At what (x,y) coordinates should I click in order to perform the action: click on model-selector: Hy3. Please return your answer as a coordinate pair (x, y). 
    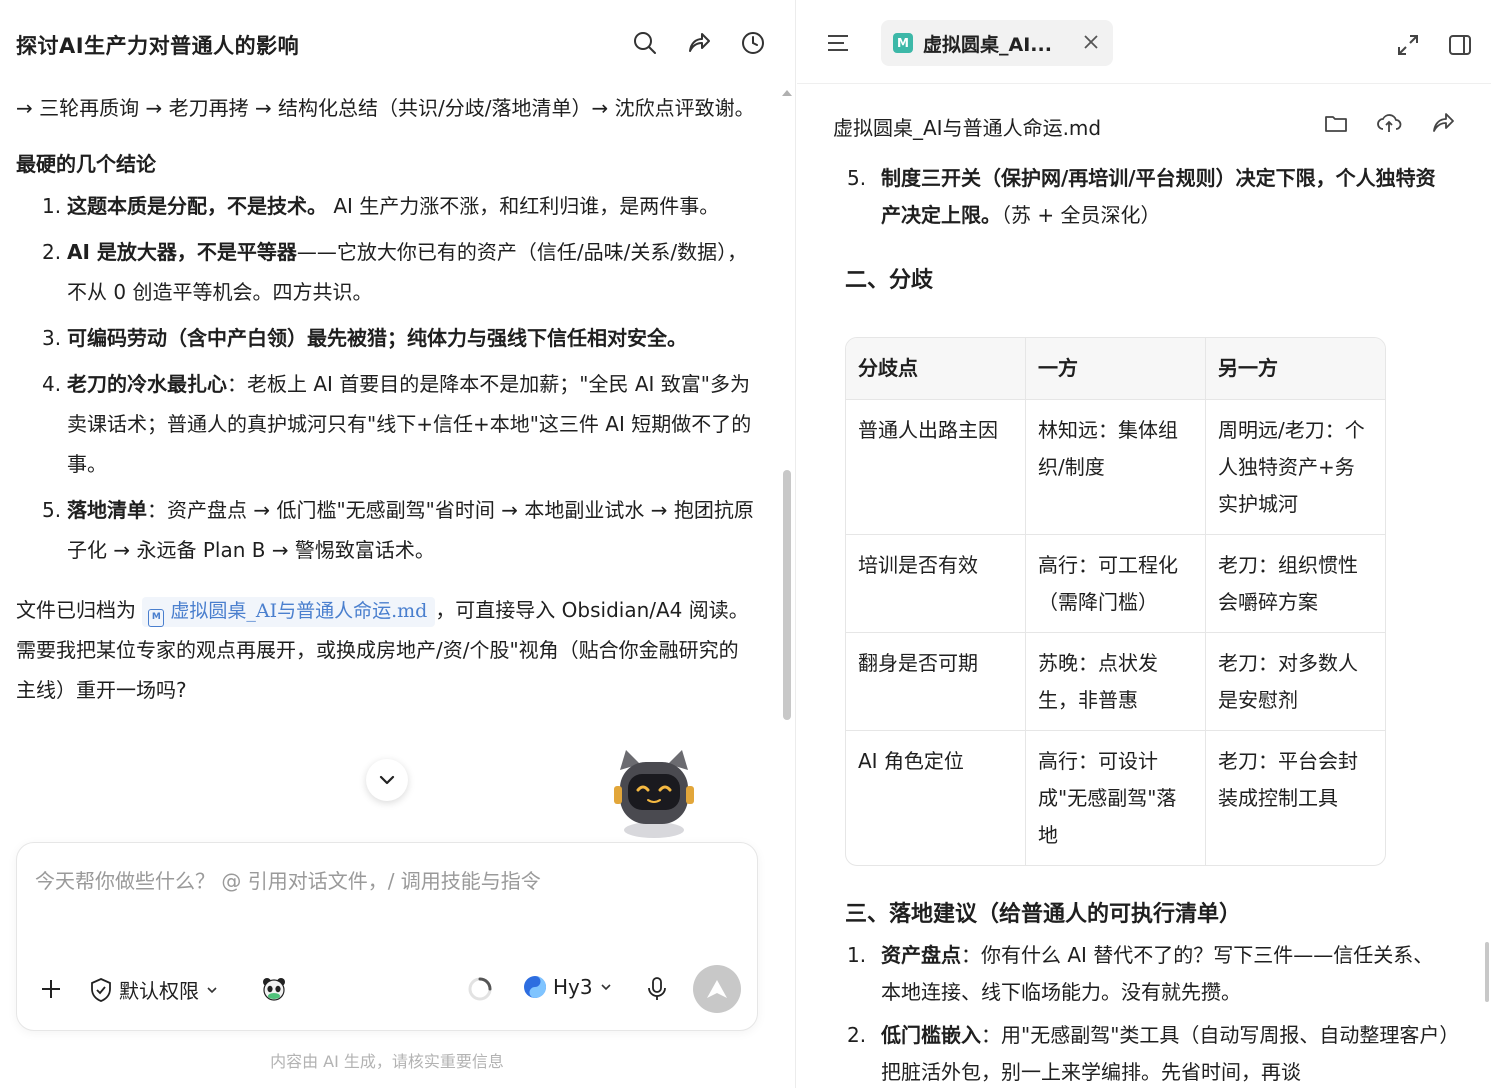
    Looking at the image, I should click on (568, 987).